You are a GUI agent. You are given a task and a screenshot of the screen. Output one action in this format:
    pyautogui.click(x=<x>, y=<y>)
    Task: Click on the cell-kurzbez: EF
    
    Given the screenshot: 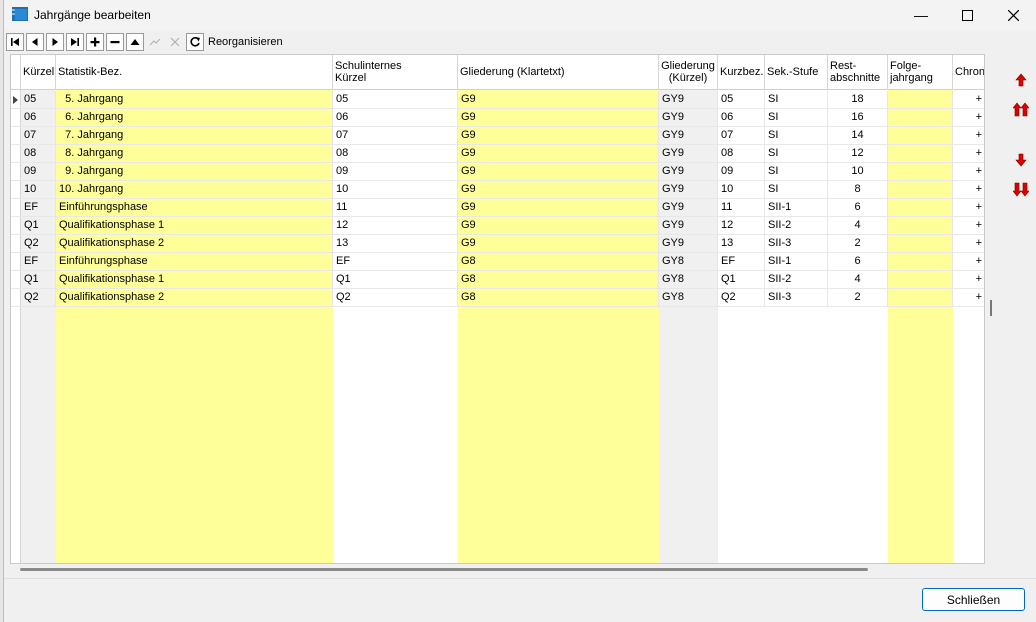 What is the action you would take?
    pyautogui.click(x=741, y=262)
    